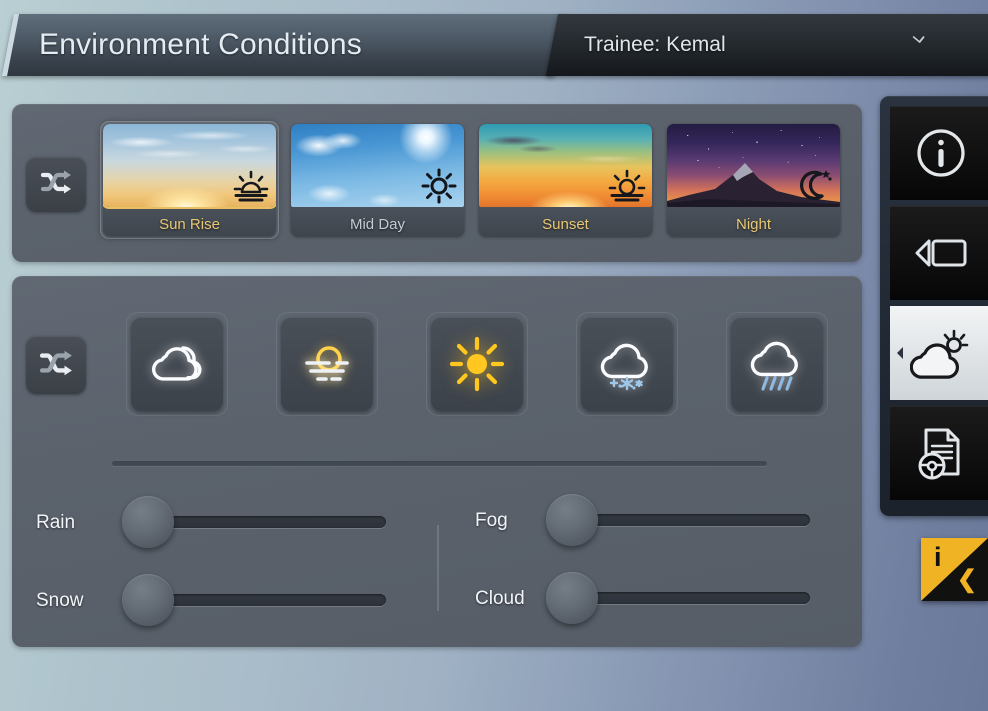 This screenshot has height=711, width=988. I want to click on cloud-snow-icon, so click(627, 364).